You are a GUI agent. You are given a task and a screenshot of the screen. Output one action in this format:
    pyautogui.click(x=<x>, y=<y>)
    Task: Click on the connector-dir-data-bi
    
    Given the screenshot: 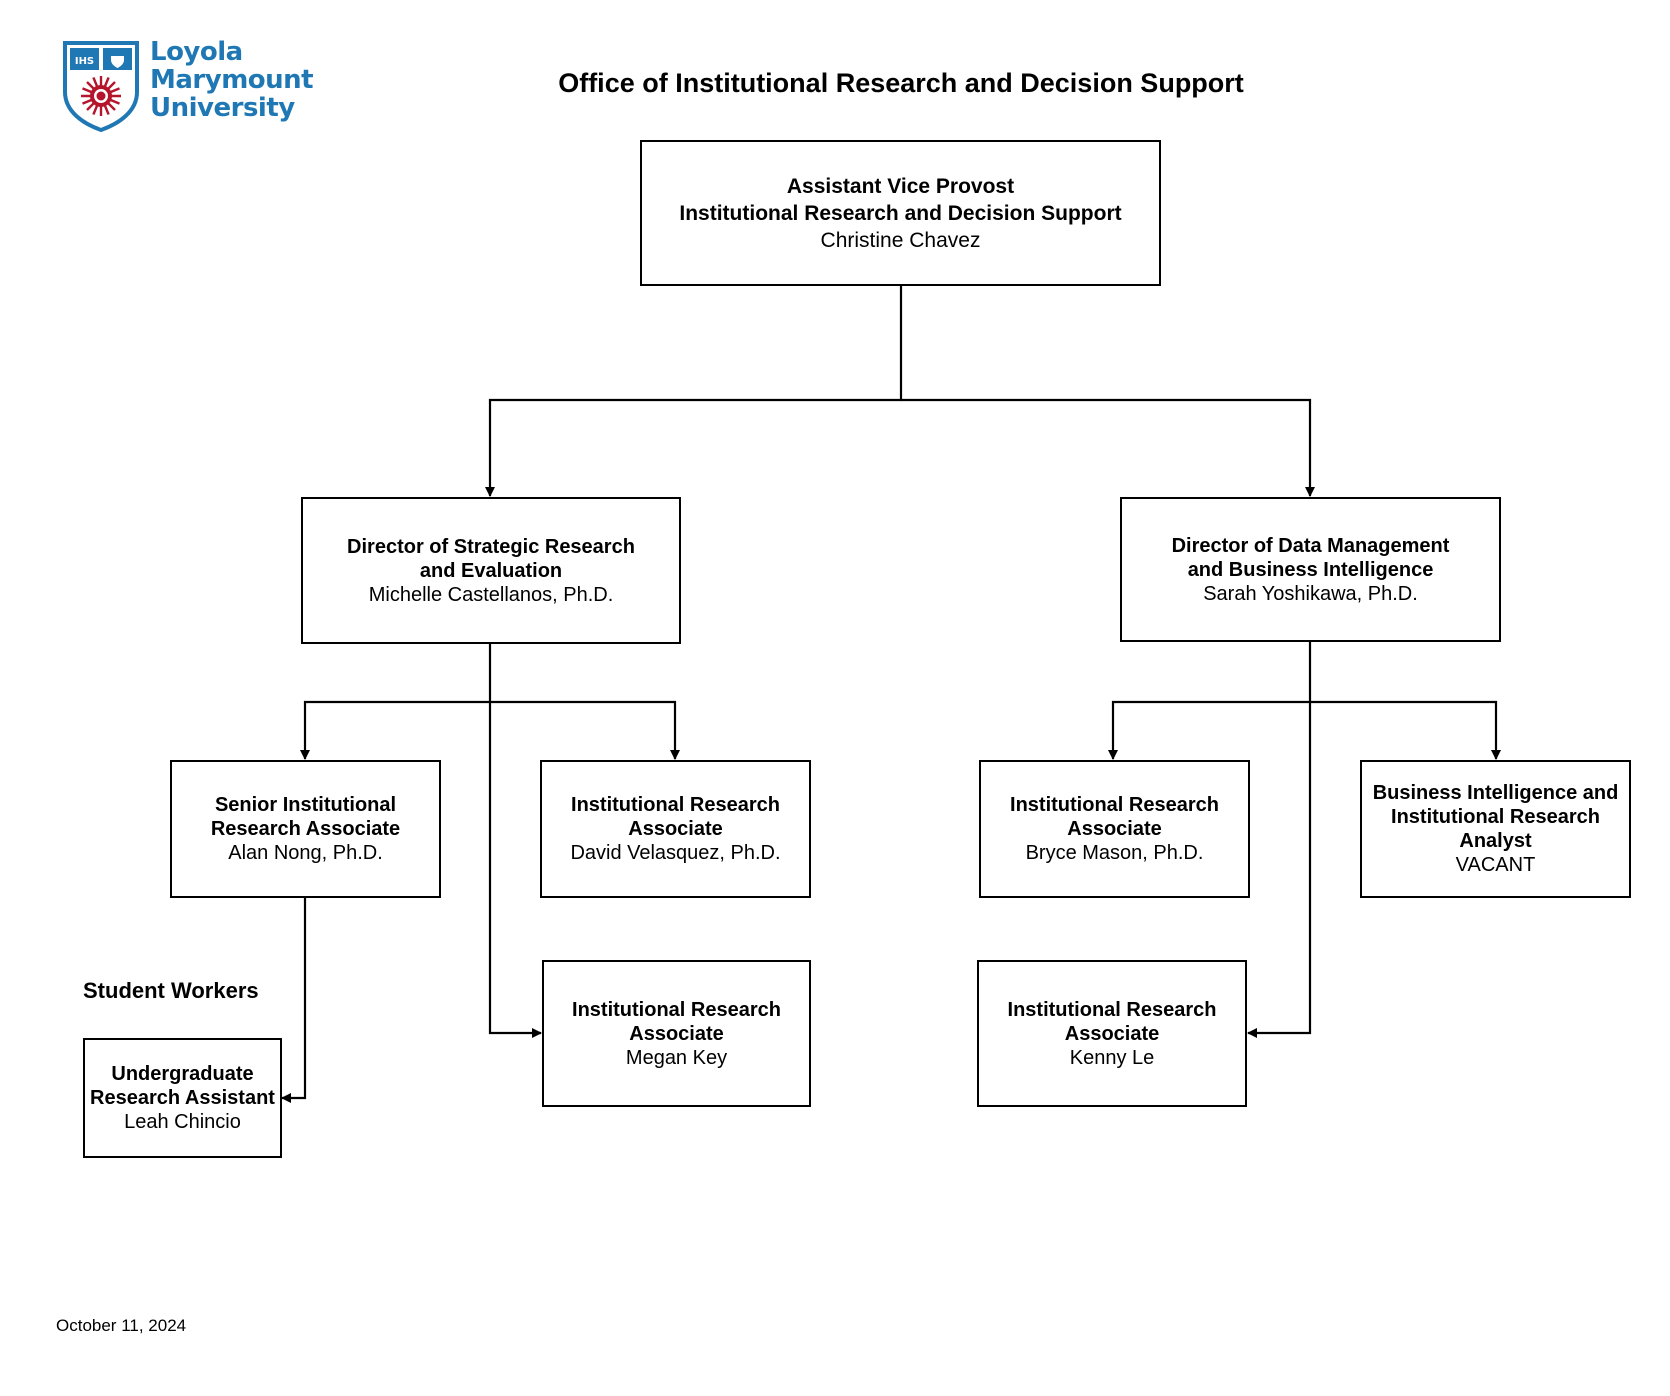 What is the action you would take?
    pyautogui.click(x=1405, y=730)
    